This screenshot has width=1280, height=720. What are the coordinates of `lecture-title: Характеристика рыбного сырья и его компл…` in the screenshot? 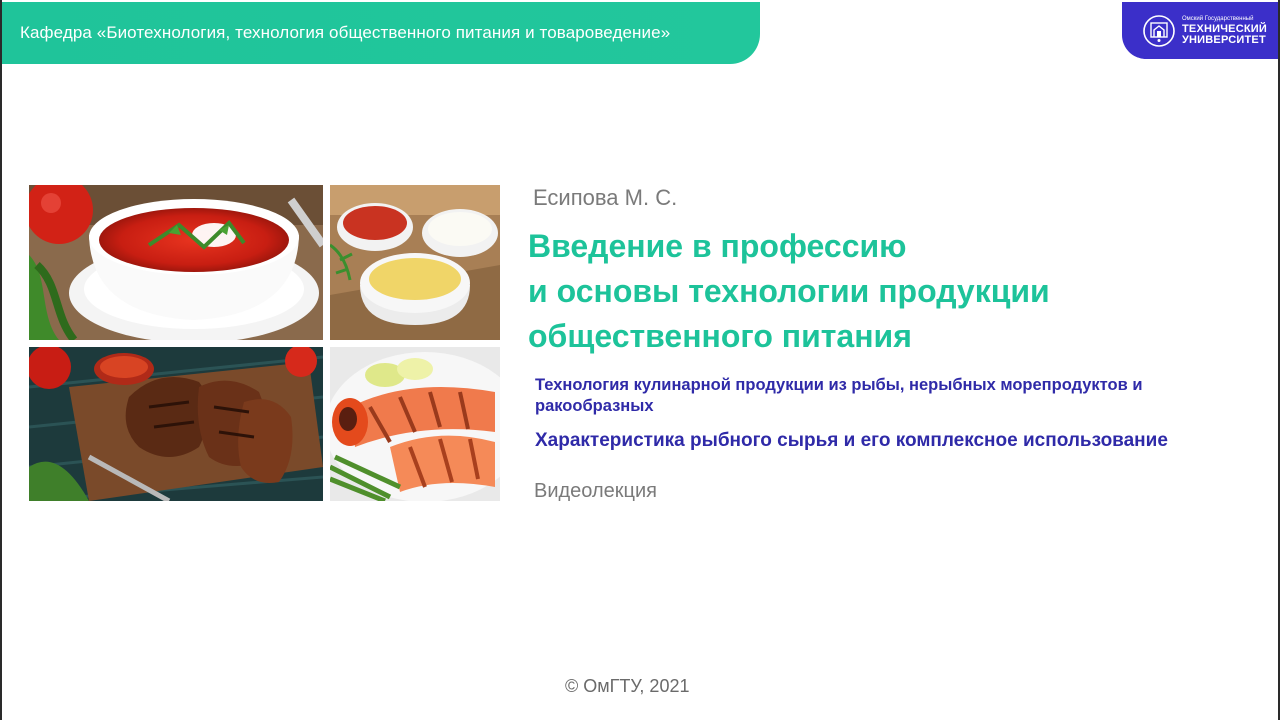 It's located at (851, 440).